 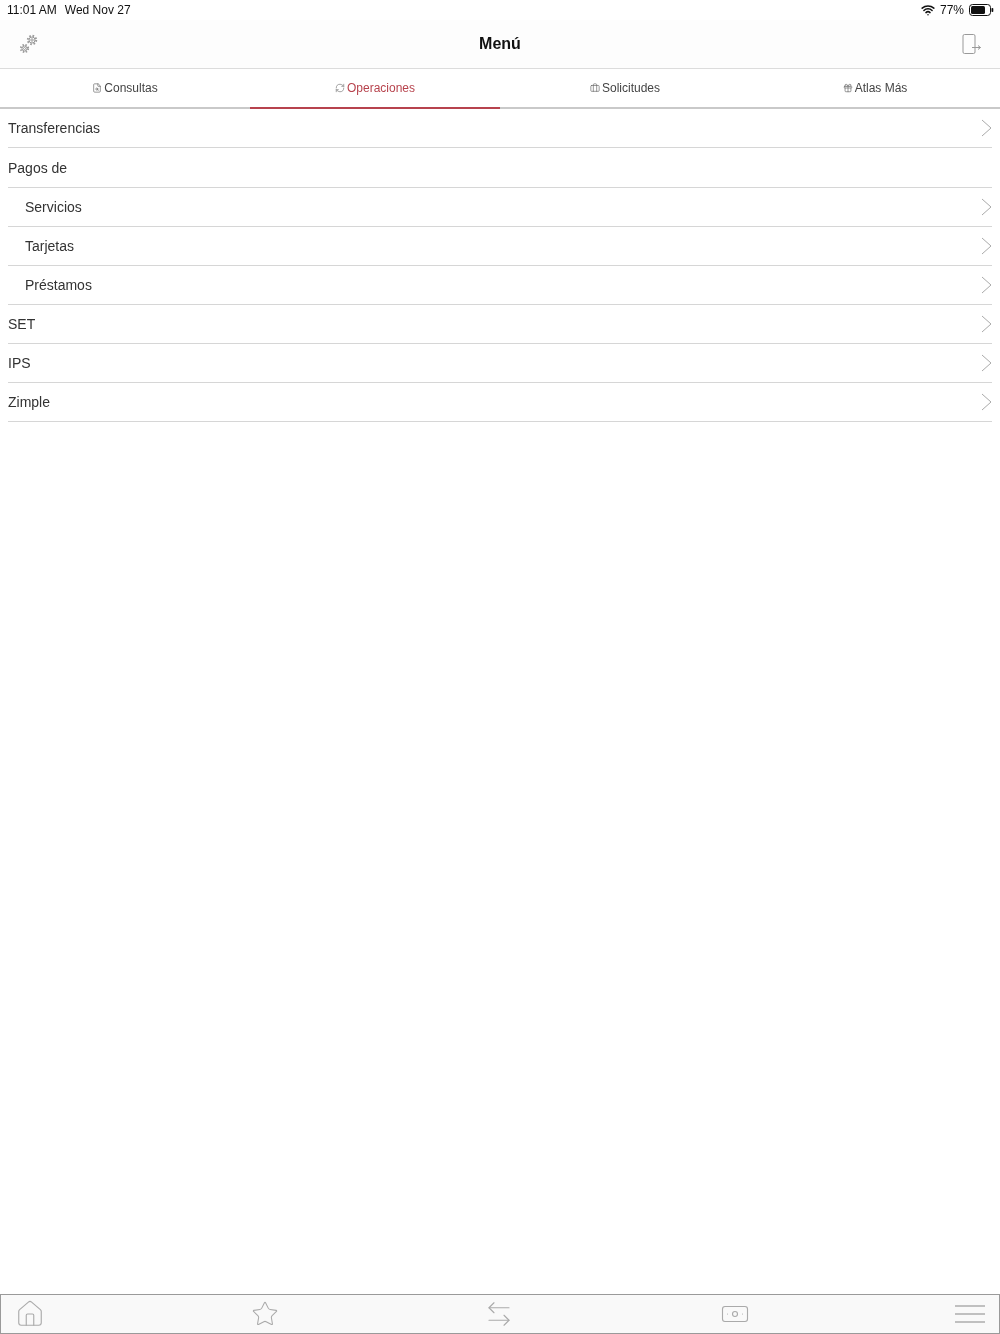 I want to click on menu-item: Transferencias, so click(x=500, y=128).